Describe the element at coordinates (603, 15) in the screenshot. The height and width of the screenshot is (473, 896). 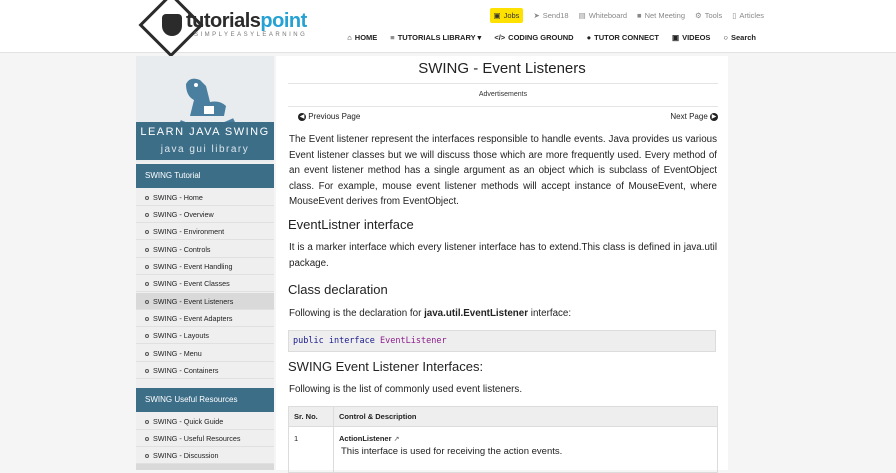
I see `top-link-whiteboard: ▤ Whiteboard` at that location.